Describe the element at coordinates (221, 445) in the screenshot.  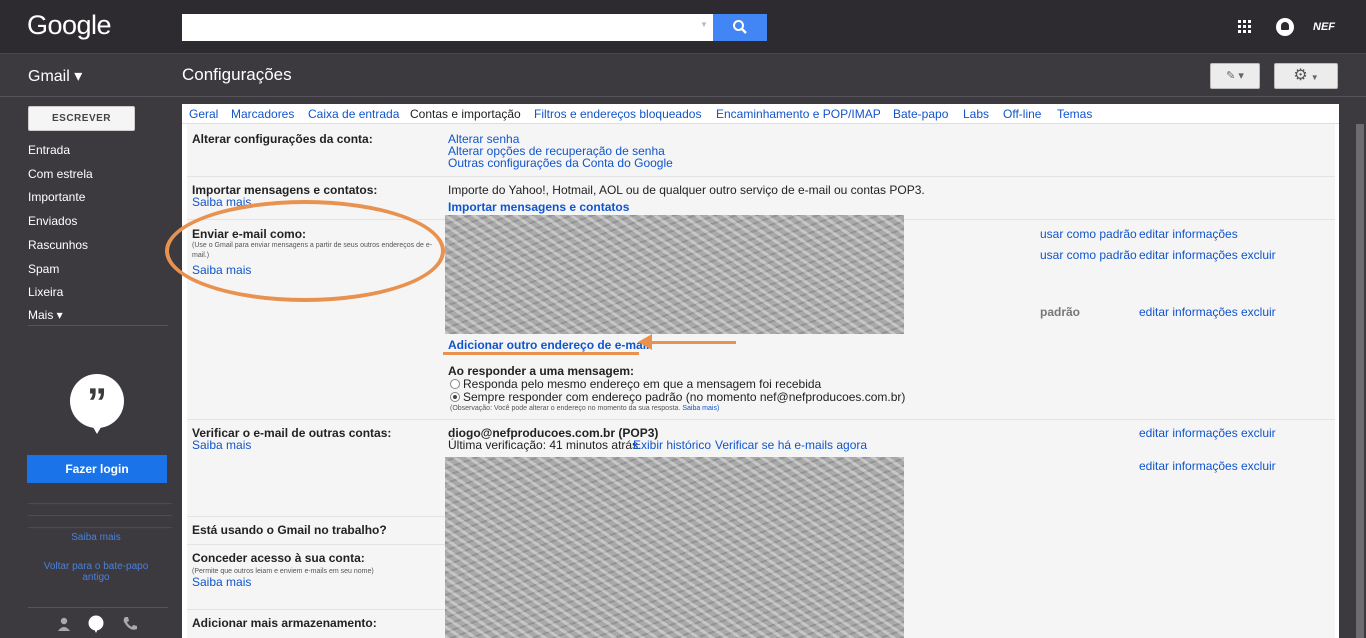
I see `check-mail-learn-more-link: Saiba mais` at that location.